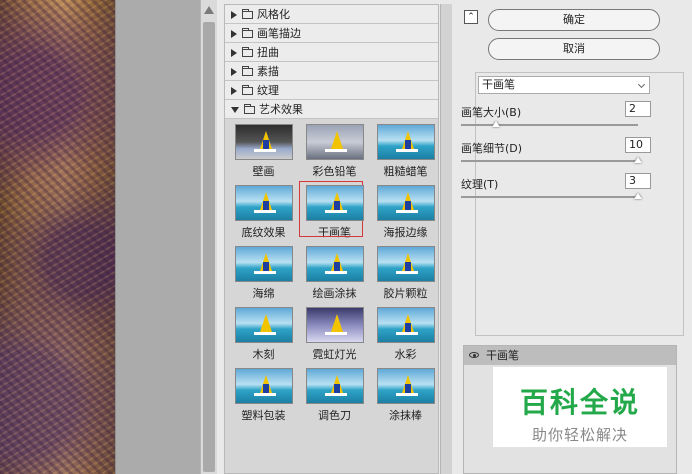 The image size is (692, 474). What do you see at coordinates (638, 181) in the screenshot?
I see `texture-input: 3` at bounding box center [638, 181].